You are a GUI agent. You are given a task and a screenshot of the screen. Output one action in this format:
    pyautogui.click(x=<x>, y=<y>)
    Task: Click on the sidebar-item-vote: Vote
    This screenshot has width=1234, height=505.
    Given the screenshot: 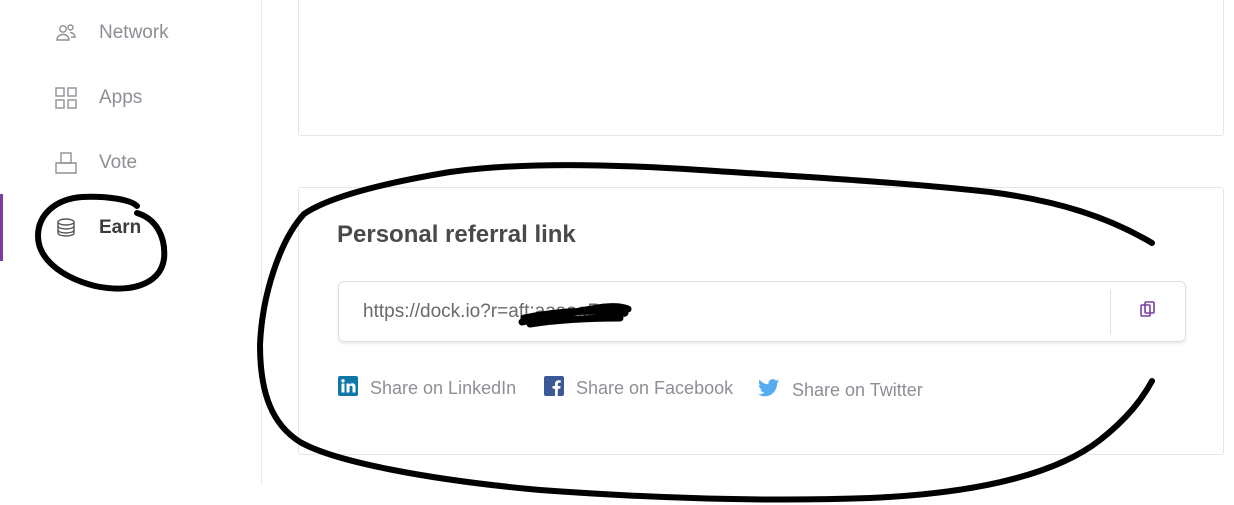 What is the action you would take?
    pyautogui.click(x=130, y=163)
    